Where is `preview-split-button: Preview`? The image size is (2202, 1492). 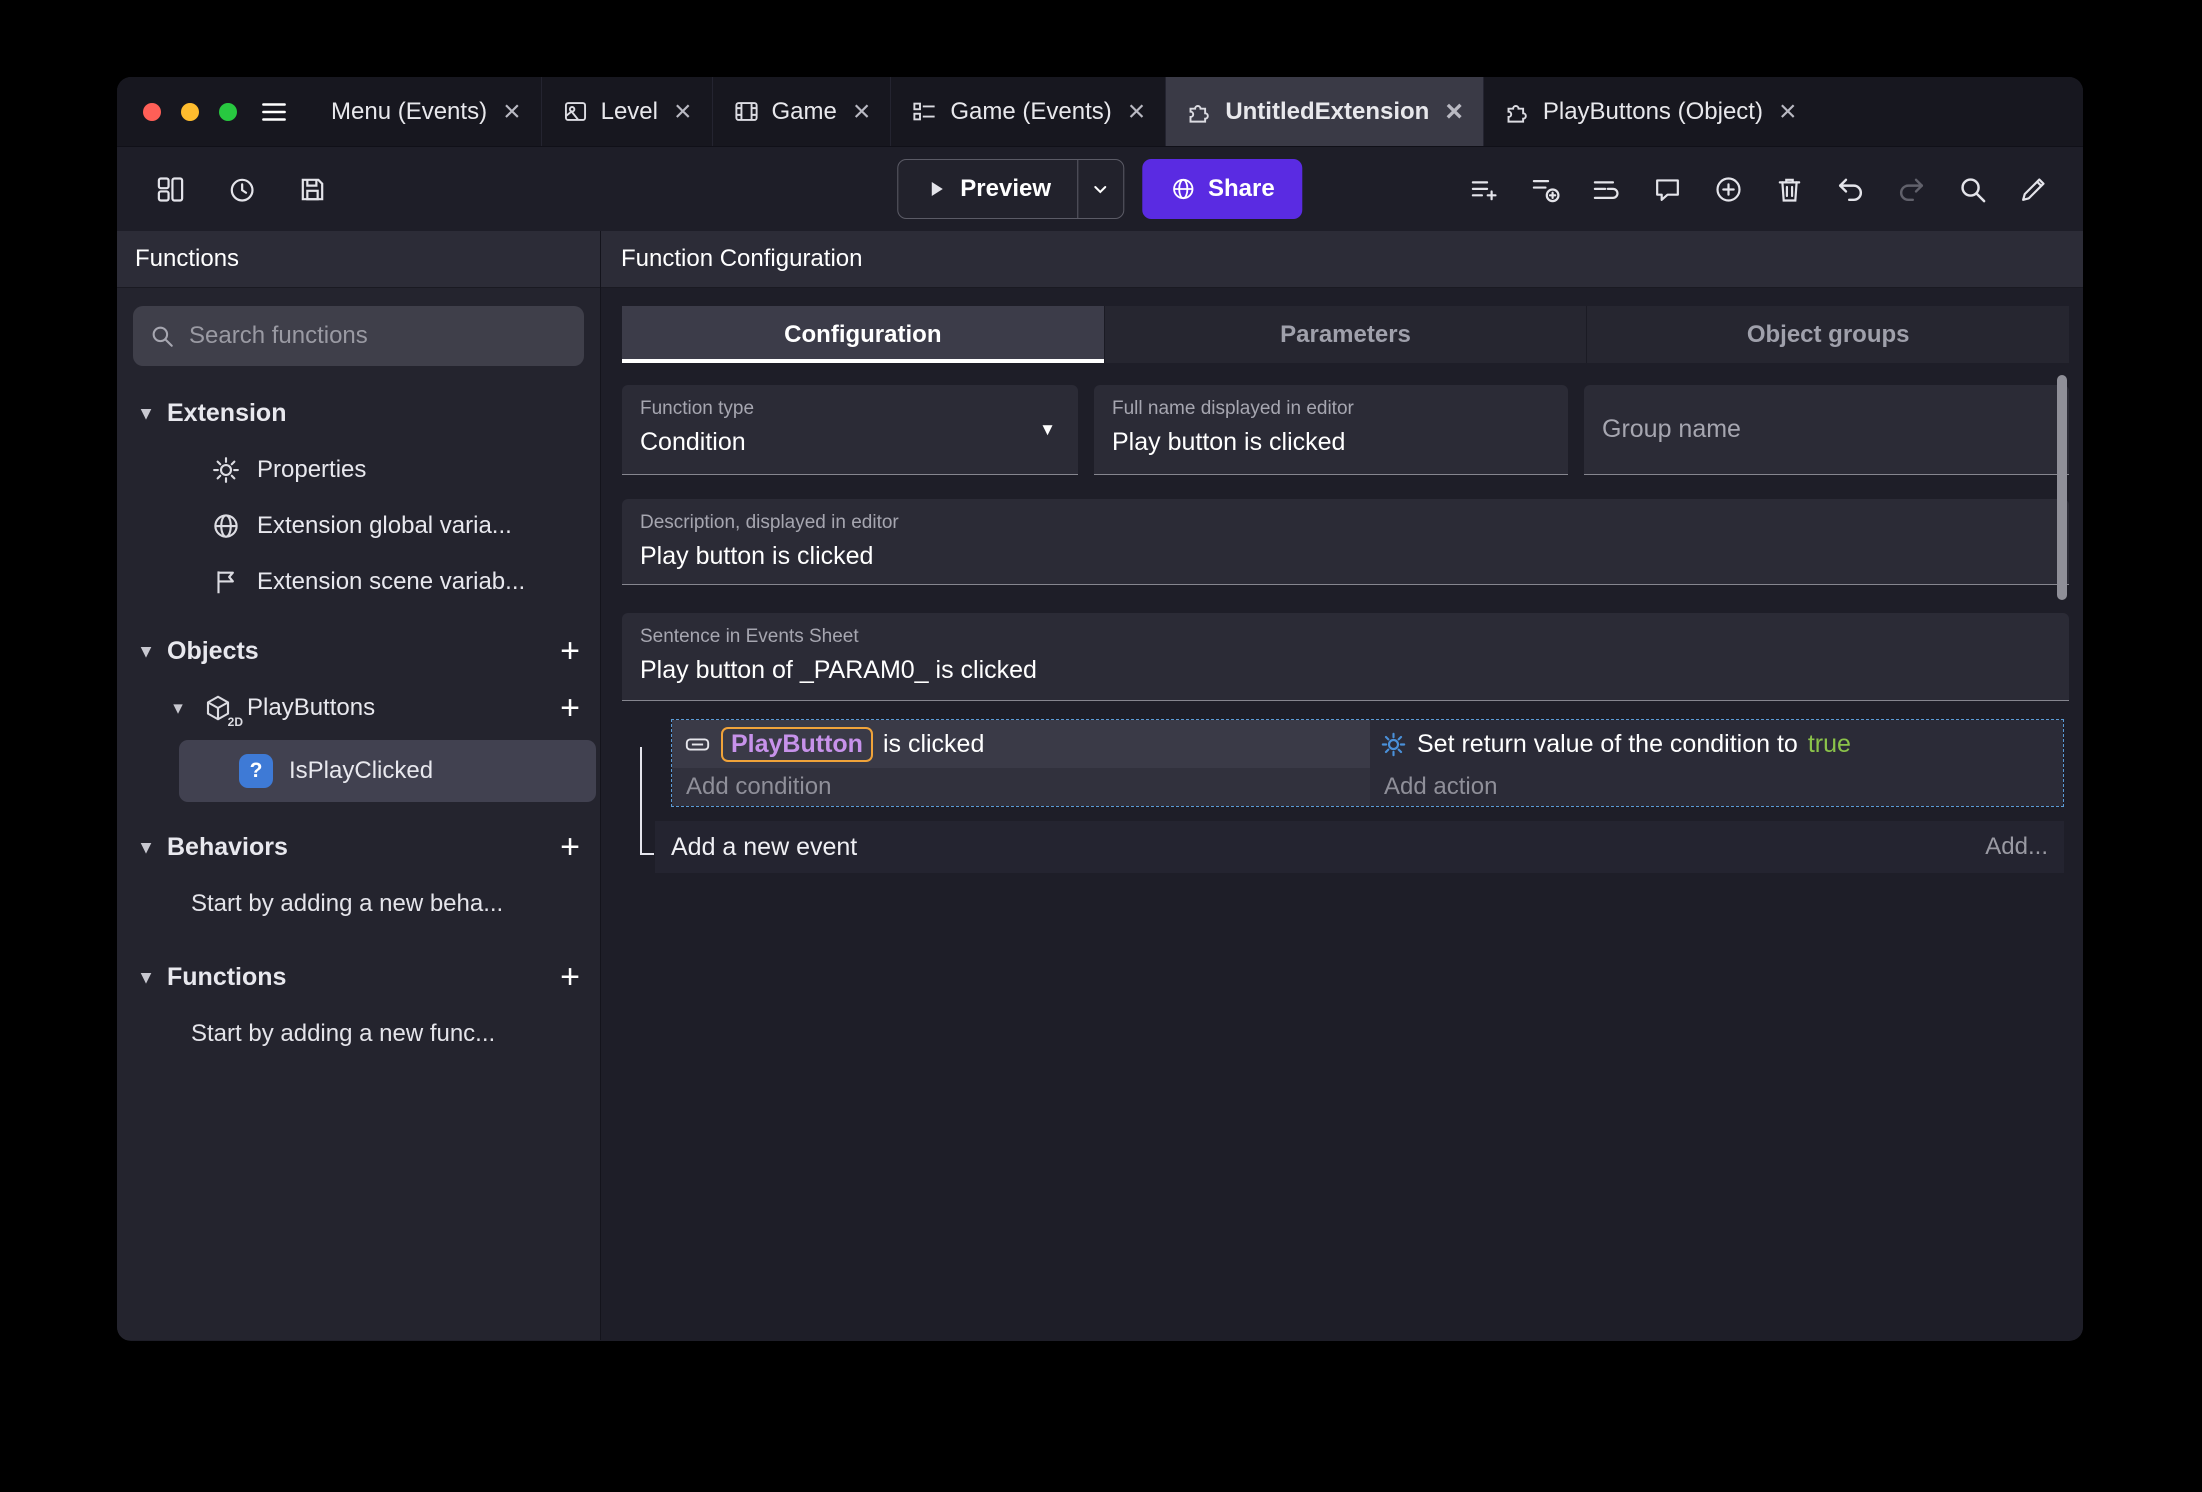 preview-split-button: Preview is located at coordinates (1011, 189).